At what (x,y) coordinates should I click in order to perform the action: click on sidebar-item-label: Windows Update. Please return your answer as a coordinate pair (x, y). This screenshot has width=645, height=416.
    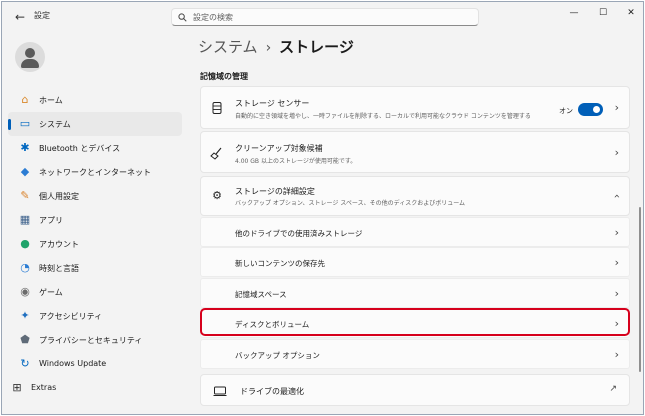
    Looking at the image, I should click on (73, 363).